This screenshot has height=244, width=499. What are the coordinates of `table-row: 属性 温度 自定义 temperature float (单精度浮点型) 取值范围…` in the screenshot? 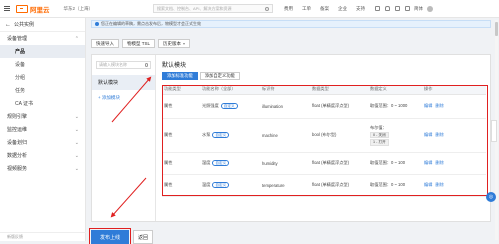 It's located at (324, 185).